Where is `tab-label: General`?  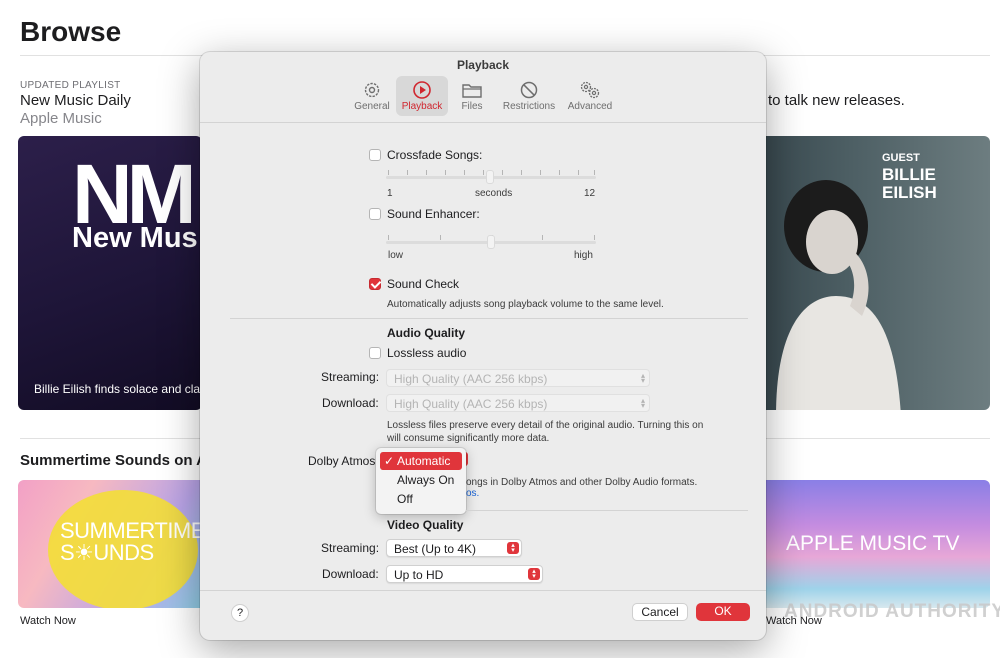 tab-label: General is located at coordinates (372, 106).